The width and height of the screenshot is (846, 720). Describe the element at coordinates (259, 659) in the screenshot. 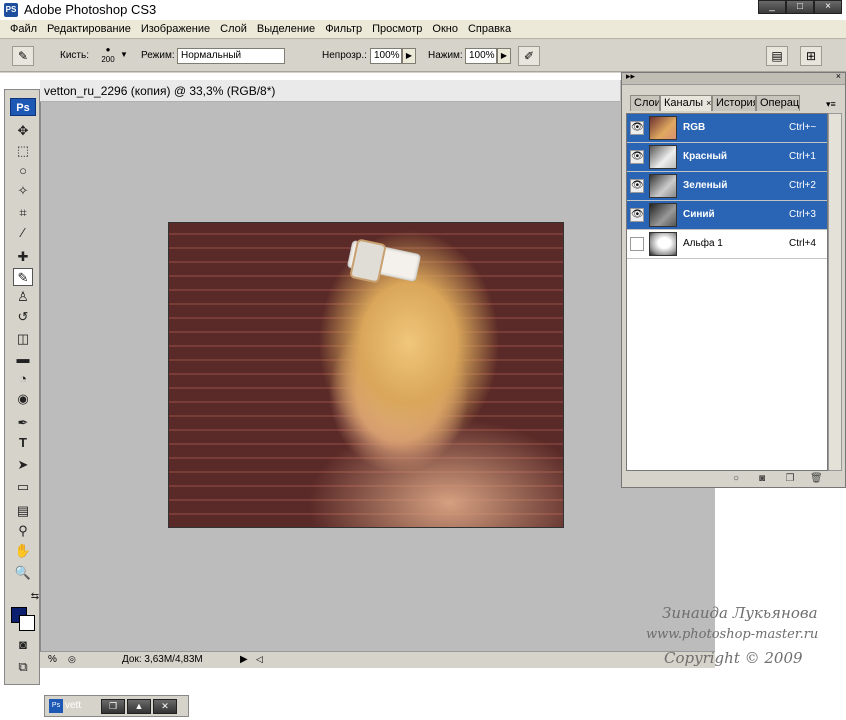

I see `horizontal-scroll-left-icon: ◁` at that location.